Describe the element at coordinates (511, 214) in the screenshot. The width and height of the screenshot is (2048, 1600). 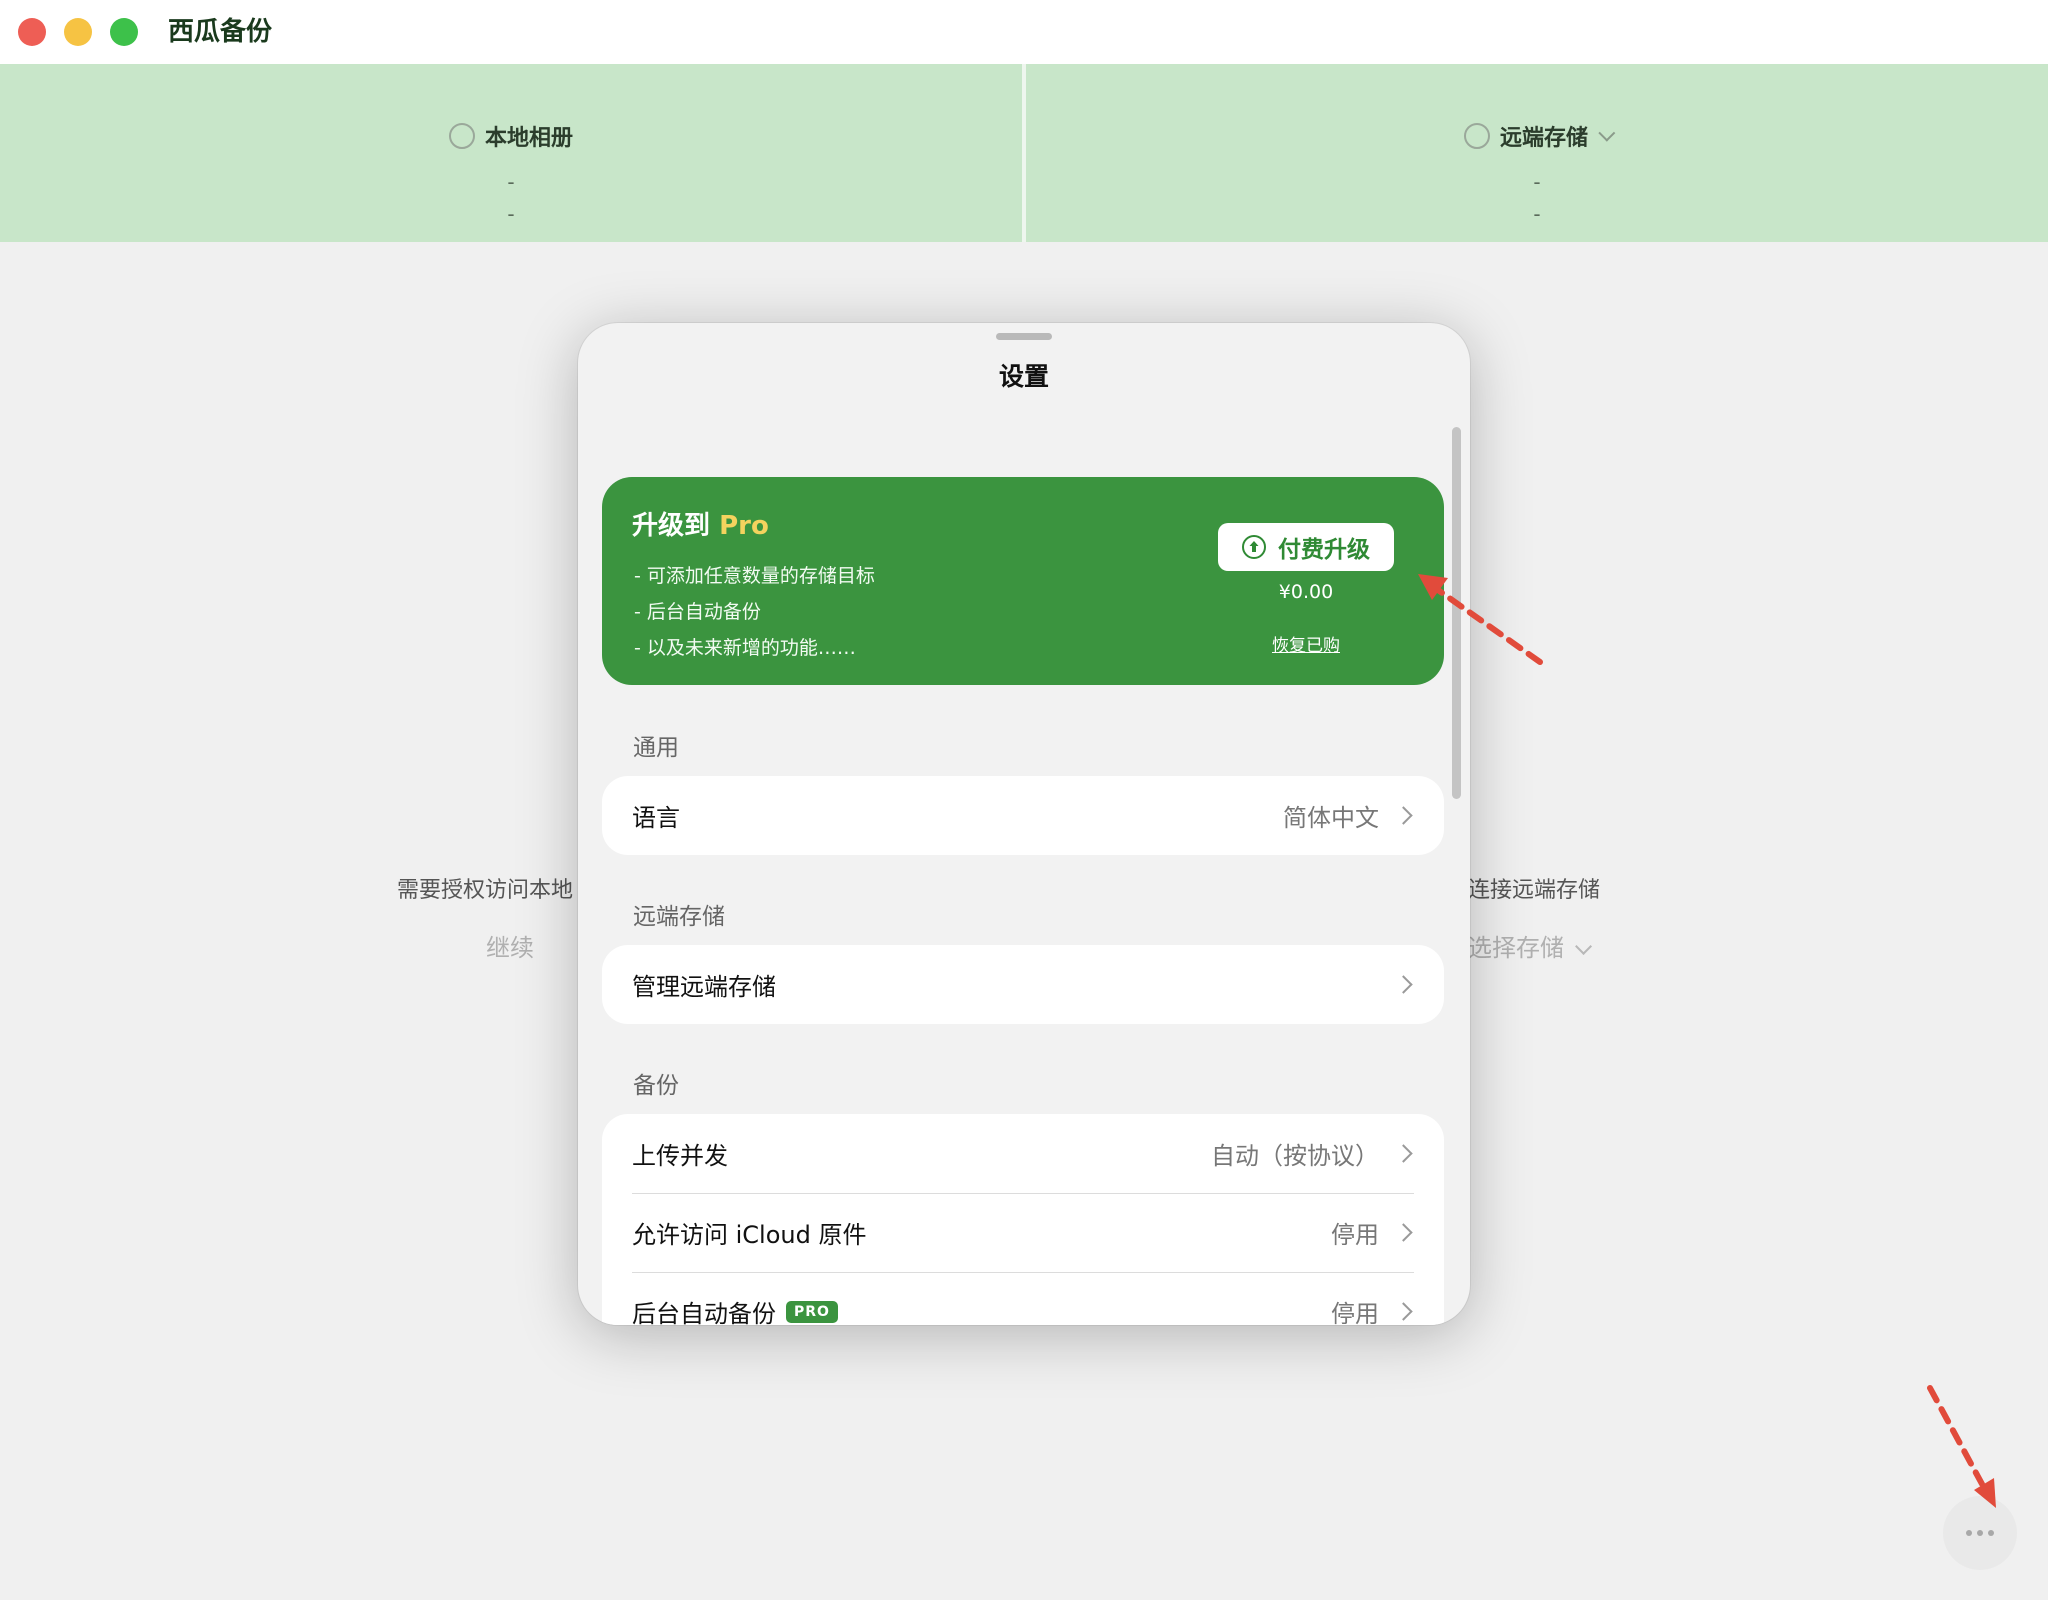
I see `local-album-stat-2: -` at that location.